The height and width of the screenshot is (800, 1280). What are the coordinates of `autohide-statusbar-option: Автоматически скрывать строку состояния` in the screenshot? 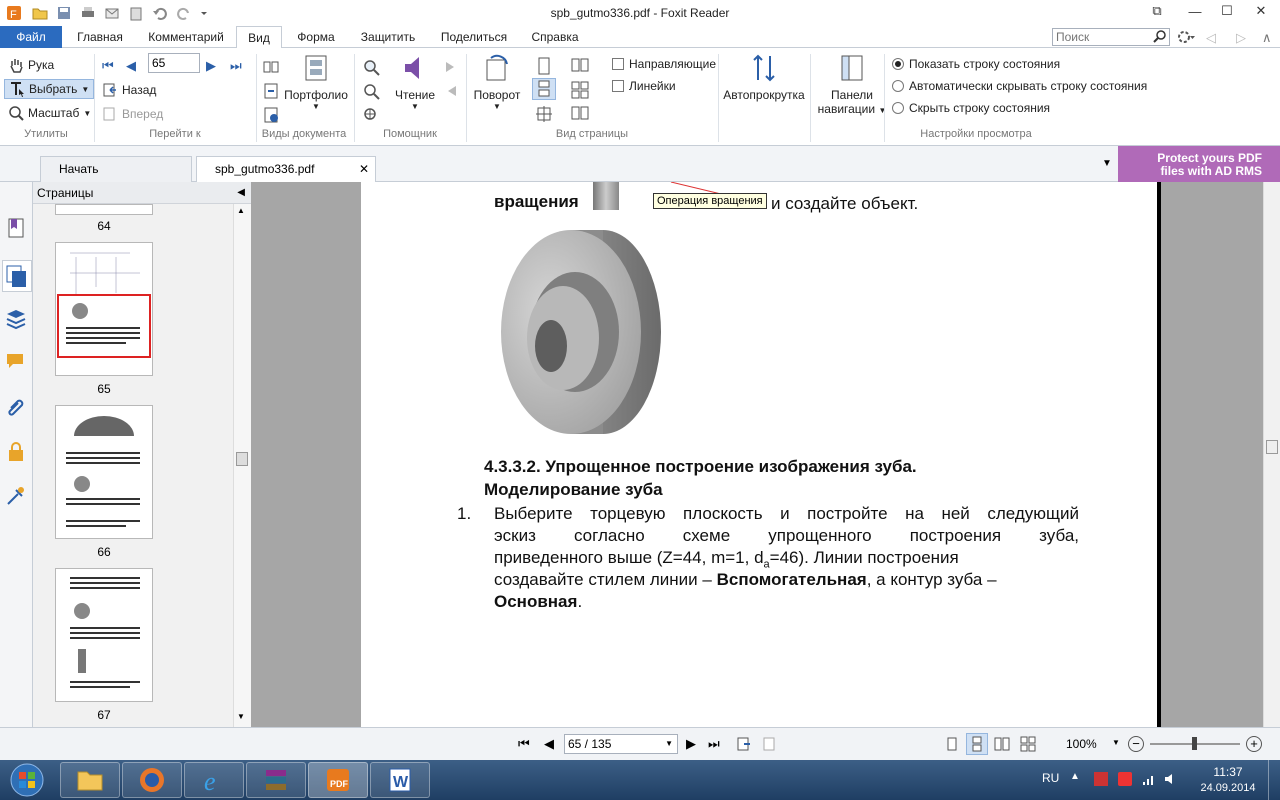 It's located at (1019, 86).